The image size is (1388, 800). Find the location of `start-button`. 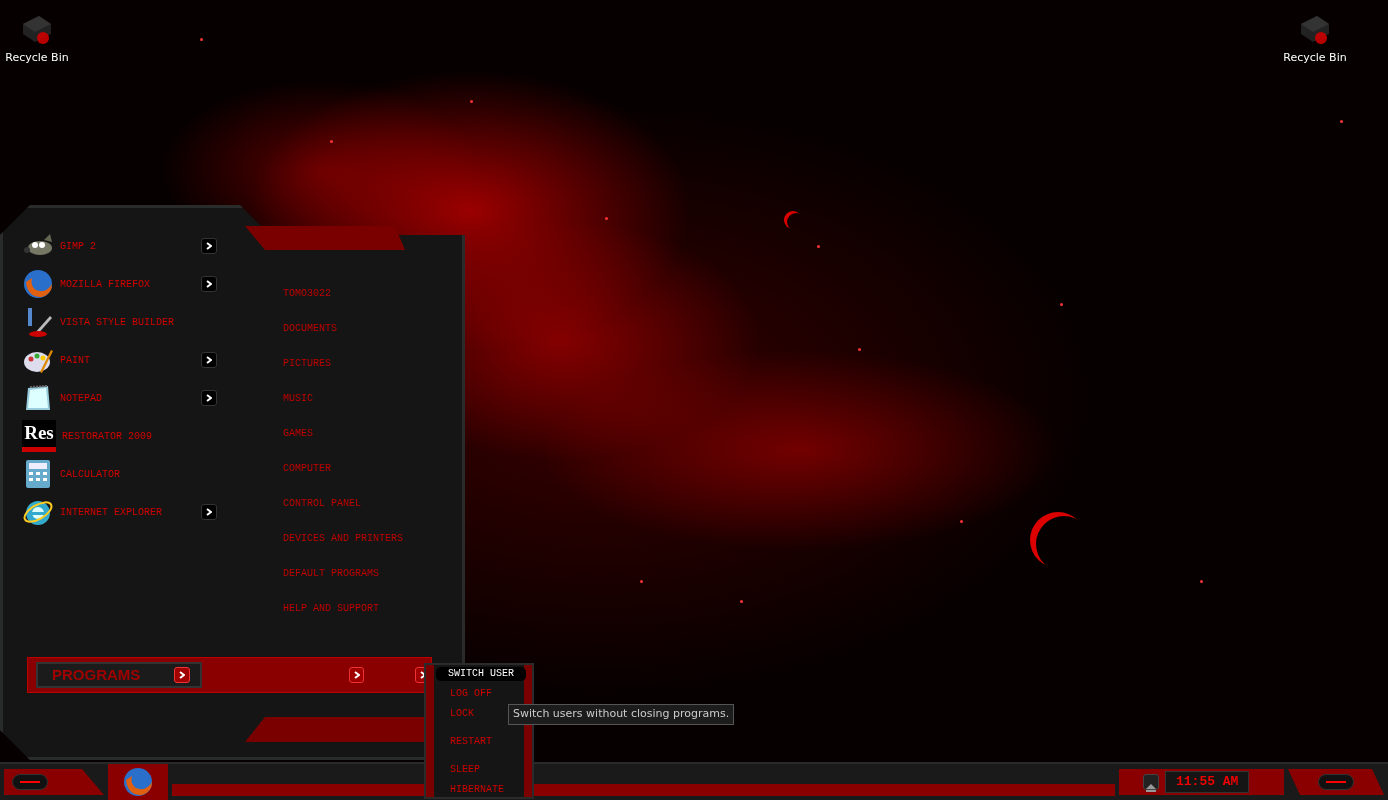

start-button is located at coordinates (54, 782).